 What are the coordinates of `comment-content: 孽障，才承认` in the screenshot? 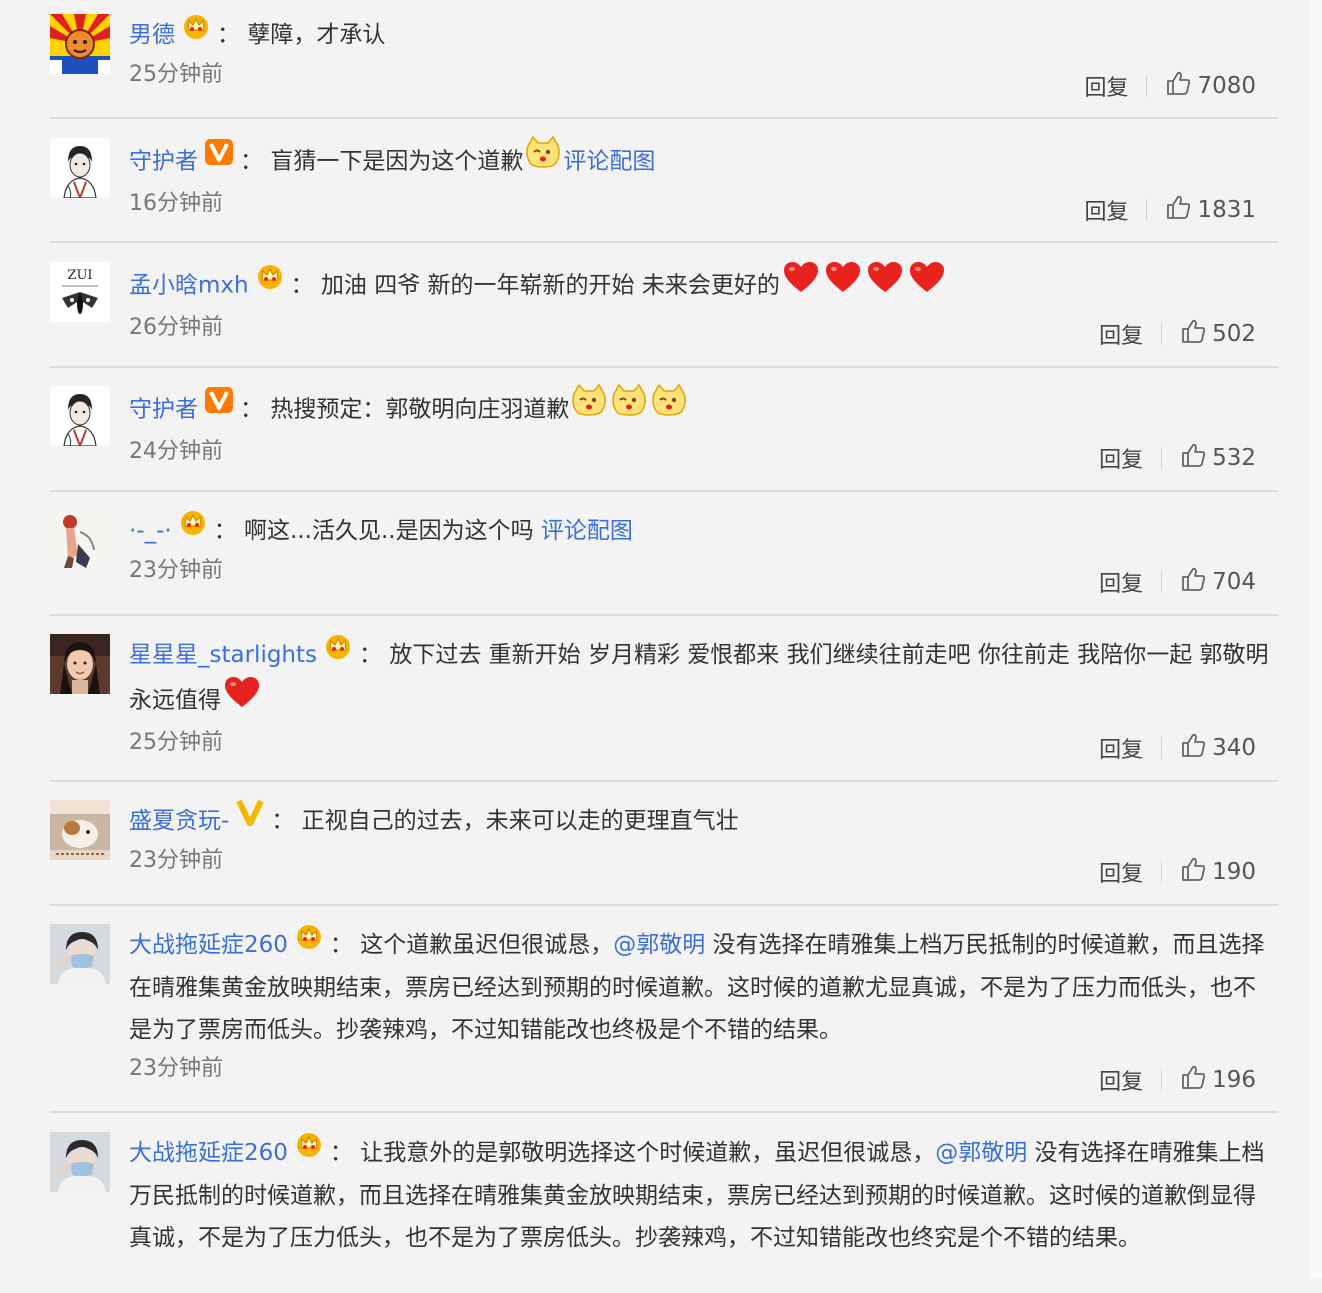 It's located at (316, 35).